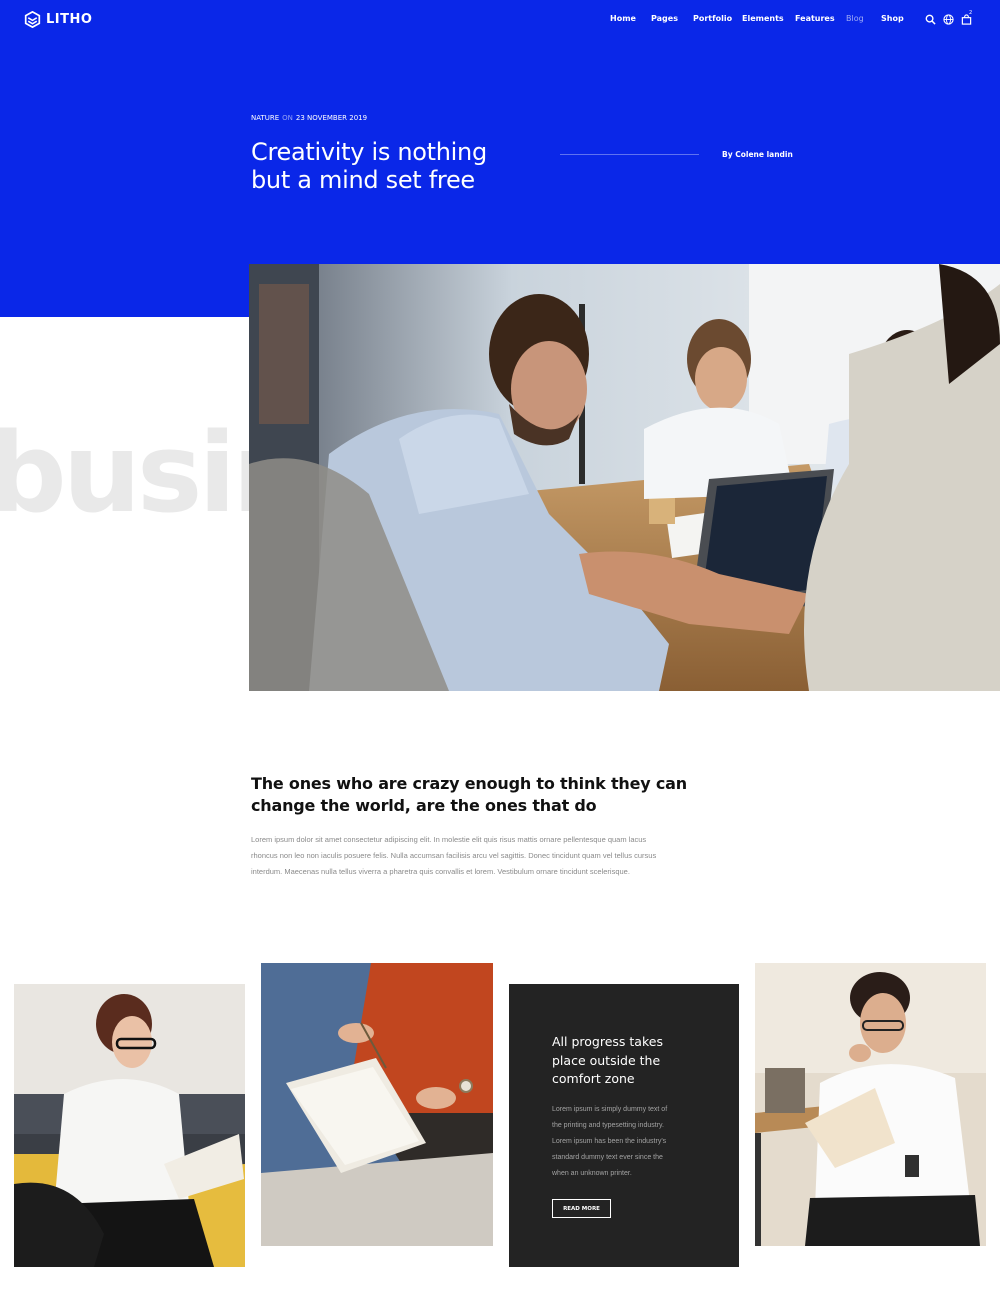  Describe the element at coordinates (607, 1041) in the screenshot. I see `feature-title-line-1: All progress takes` at that location.